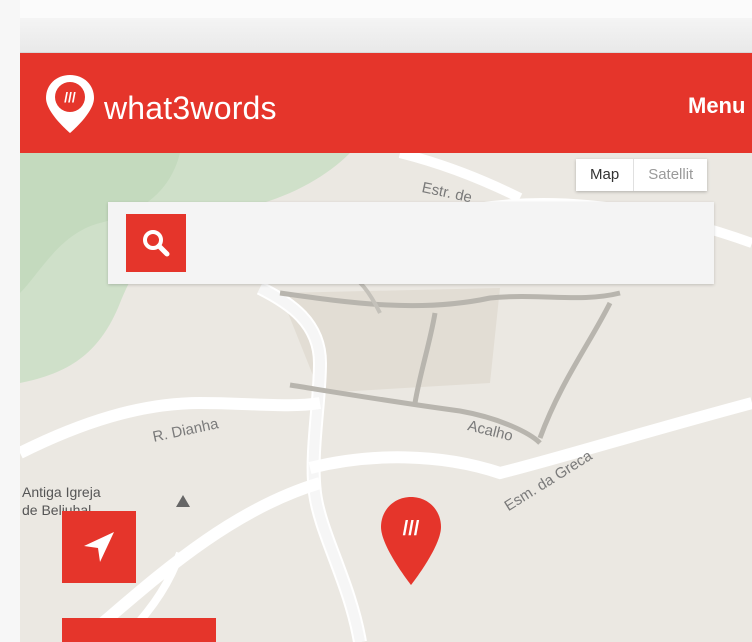 The height and width of the screenshot is (642, 752). What do you see at coordinates (190, 108) in the screenshot?
I see `brand-name: what3words` at bounding box center [190, 108].